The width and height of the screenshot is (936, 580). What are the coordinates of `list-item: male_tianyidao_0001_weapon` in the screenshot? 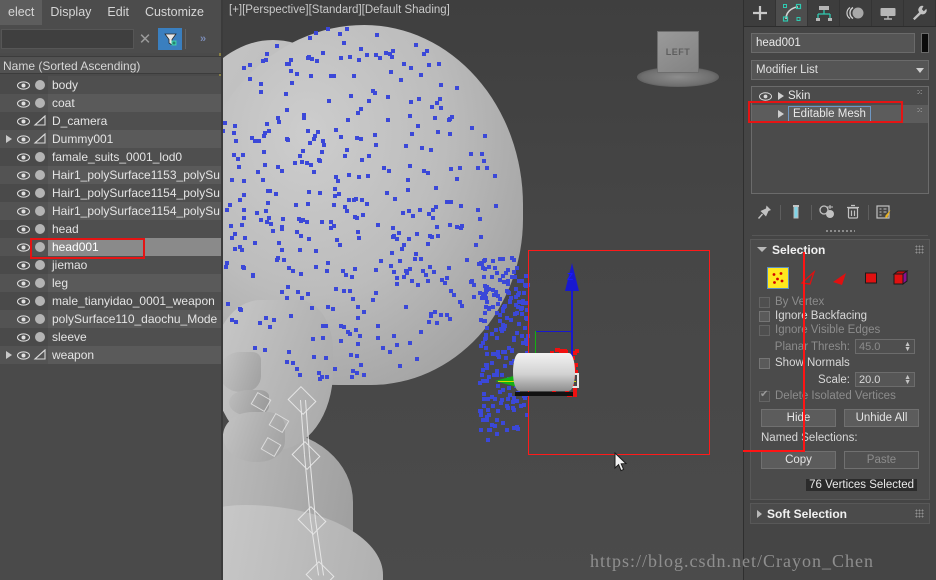 It's located at (110, 301).